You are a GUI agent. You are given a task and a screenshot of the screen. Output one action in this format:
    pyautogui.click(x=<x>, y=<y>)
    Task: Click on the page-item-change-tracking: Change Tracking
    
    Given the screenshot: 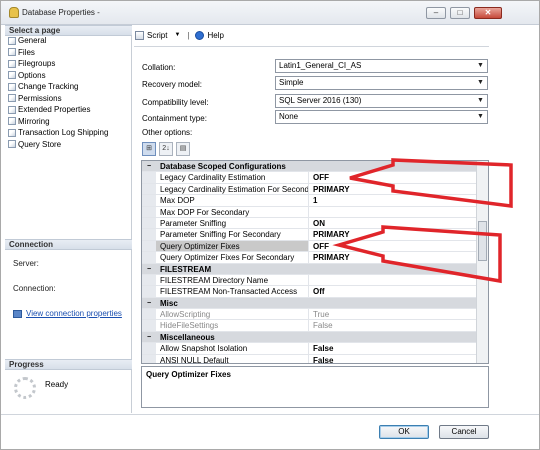 What is the action you would take?
    pyautogui.click(x=68, y=87)
    